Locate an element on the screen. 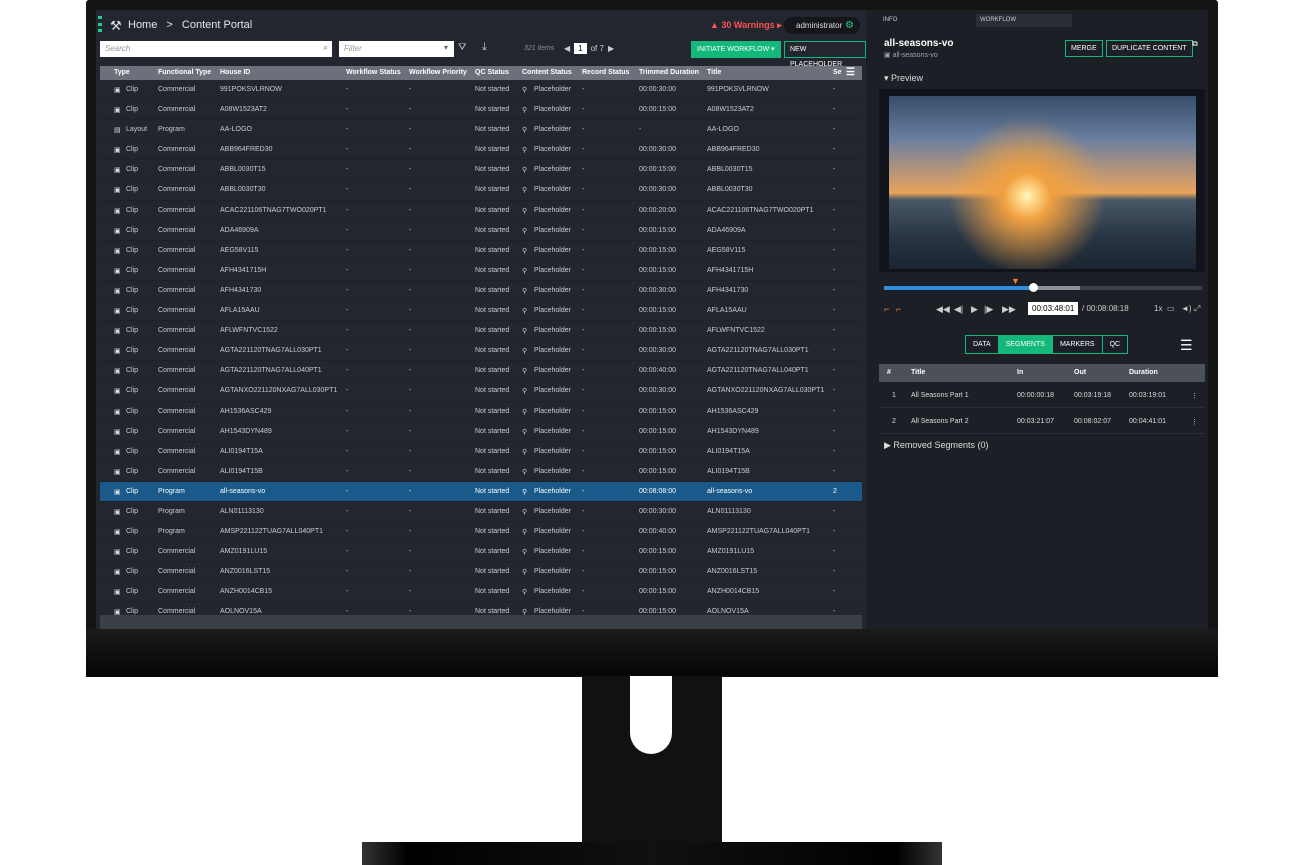 Image resolution: width=1304 pixels, height=865 pixels. tab-qc: QC is located at coordinates (1115, 344).